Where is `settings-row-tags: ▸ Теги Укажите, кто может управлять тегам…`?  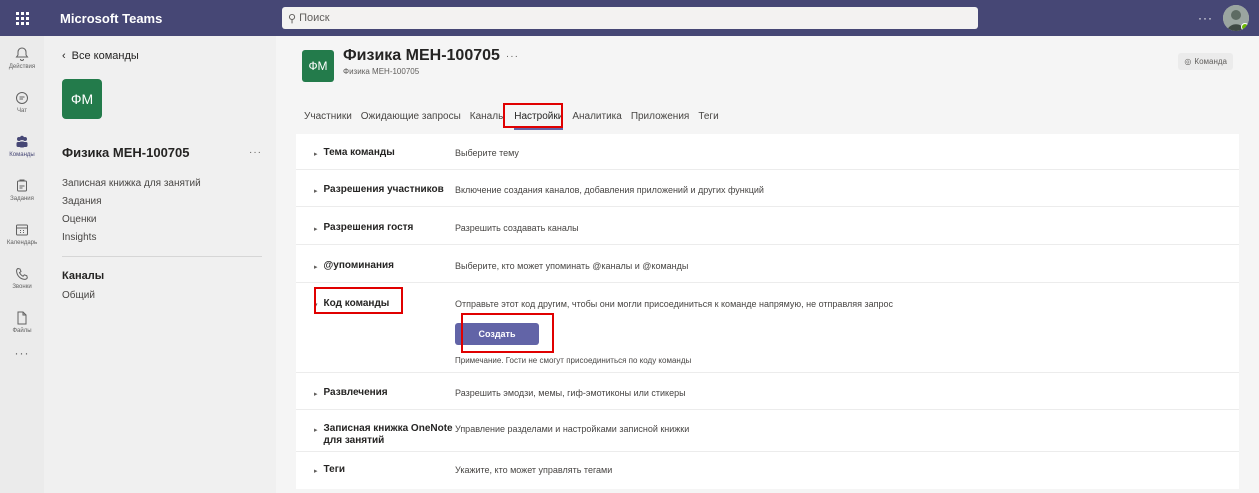 settings-row-tags: ▸ Теги Укажите, кто может управлять тегам… is located at coordinates (767, 470).